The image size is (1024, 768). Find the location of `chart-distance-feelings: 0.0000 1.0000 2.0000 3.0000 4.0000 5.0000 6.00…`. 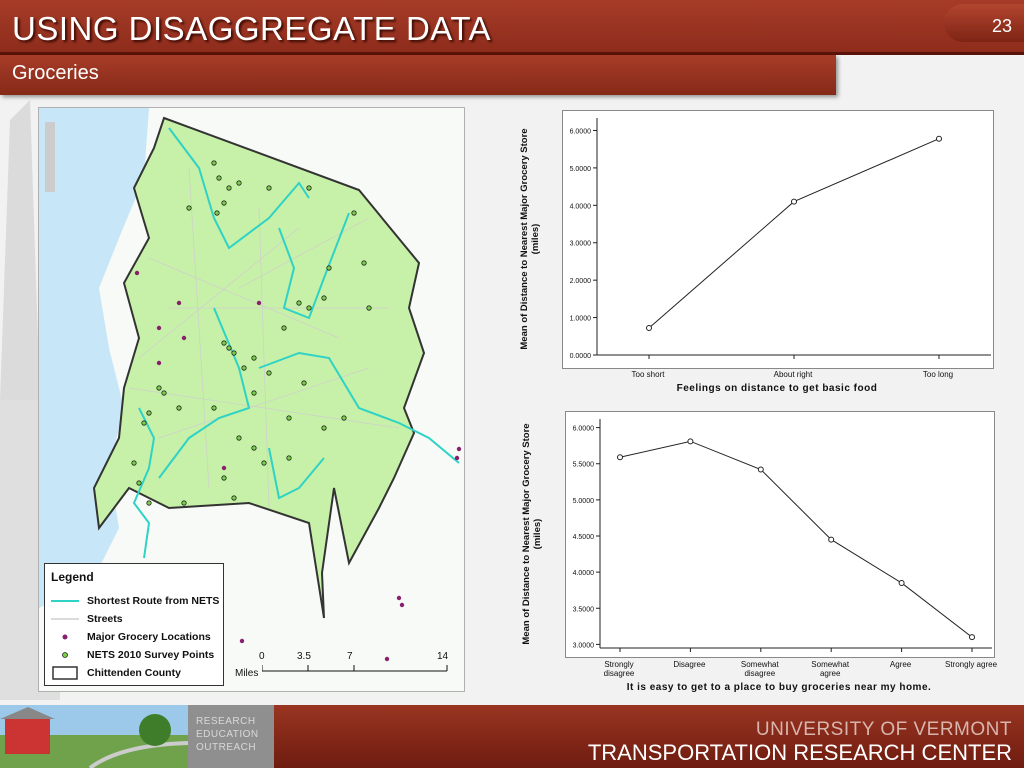

chart-distance-feelings: 0.0000 1.0000 2.0000 3.0000 4.0000 5.0000 6.00… is located at coordinates (778, 239).